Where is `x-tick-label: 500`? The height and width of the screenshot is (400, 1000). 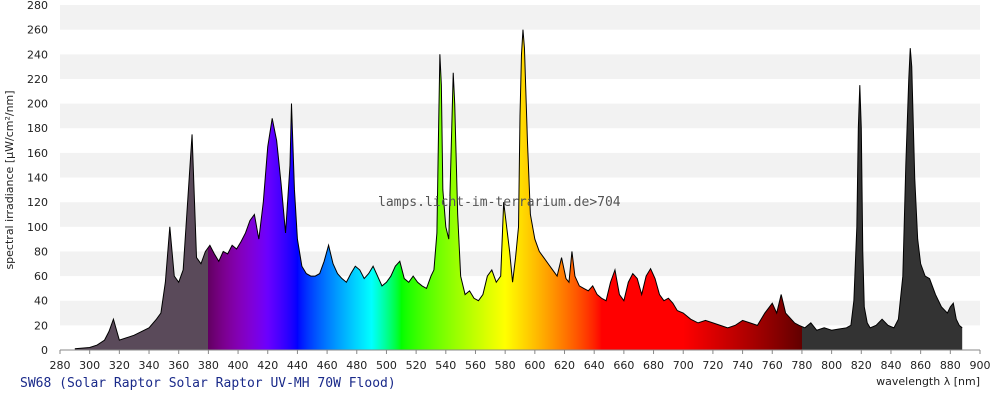 x-tick-label: 500 is located at coordinates (386, 365).